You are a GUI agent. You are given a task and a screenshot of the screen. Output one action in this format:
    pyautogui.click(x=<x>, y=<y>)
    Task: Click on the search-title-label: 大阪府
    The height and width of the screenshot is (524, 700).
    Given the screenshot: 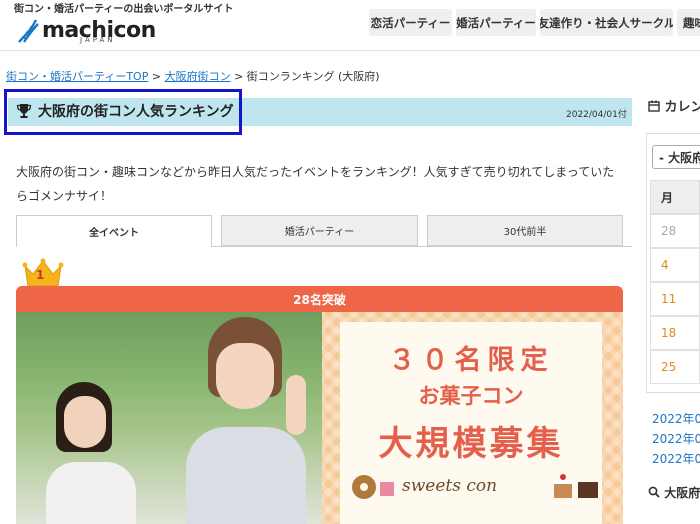 What is the action you would take?
    pyautogui.click(x=682, y=493)
    